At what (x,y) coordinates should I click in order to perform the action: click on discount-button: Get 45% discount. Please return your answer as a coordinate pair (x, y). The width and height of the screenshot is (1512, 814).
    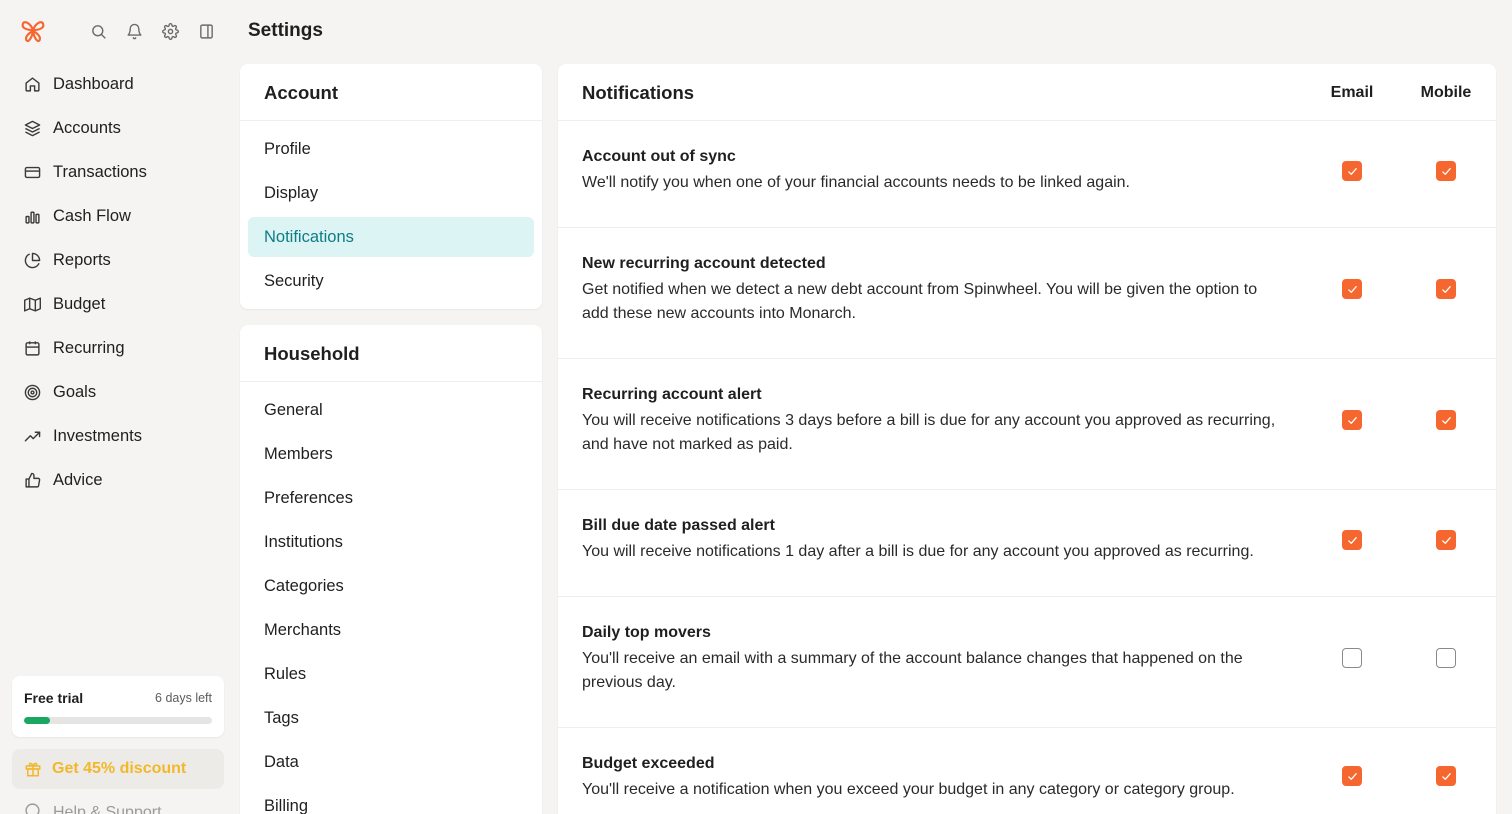
    Looking at the image, I should click on (118, 769).